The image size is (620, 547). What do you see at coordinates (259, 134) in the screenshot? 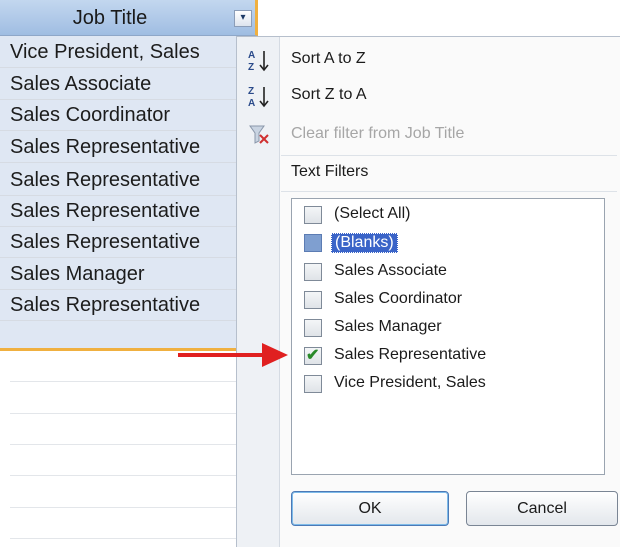
I see `clear-filter-icon` at bounding box center [259, 134].